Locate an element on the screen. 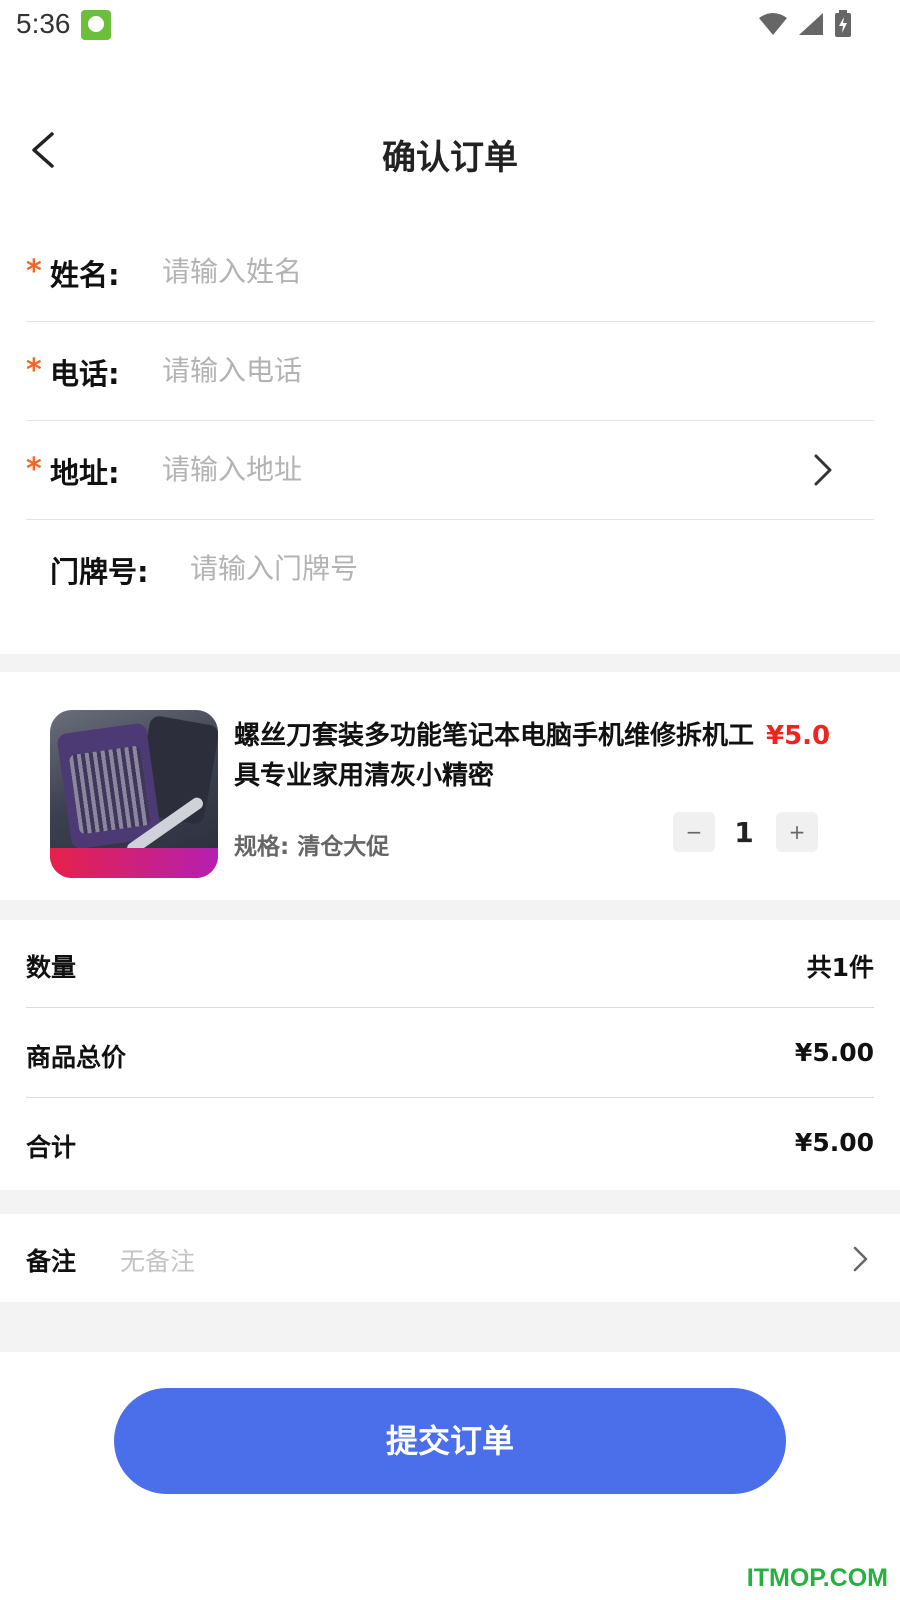 Image resolution: width=900 pixels, height=1600 pixels. app-notification-icon is located at coordinates (96, 25).